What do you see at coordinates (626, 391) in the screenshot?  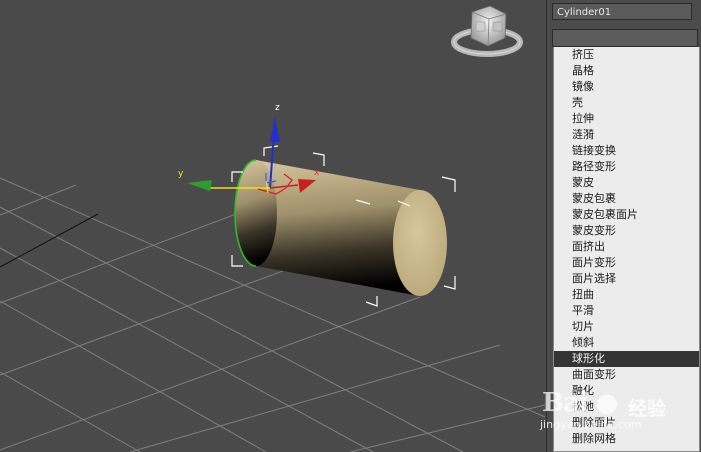 I see `modifier-list-item: 融化` at bounding box center [626, 391].